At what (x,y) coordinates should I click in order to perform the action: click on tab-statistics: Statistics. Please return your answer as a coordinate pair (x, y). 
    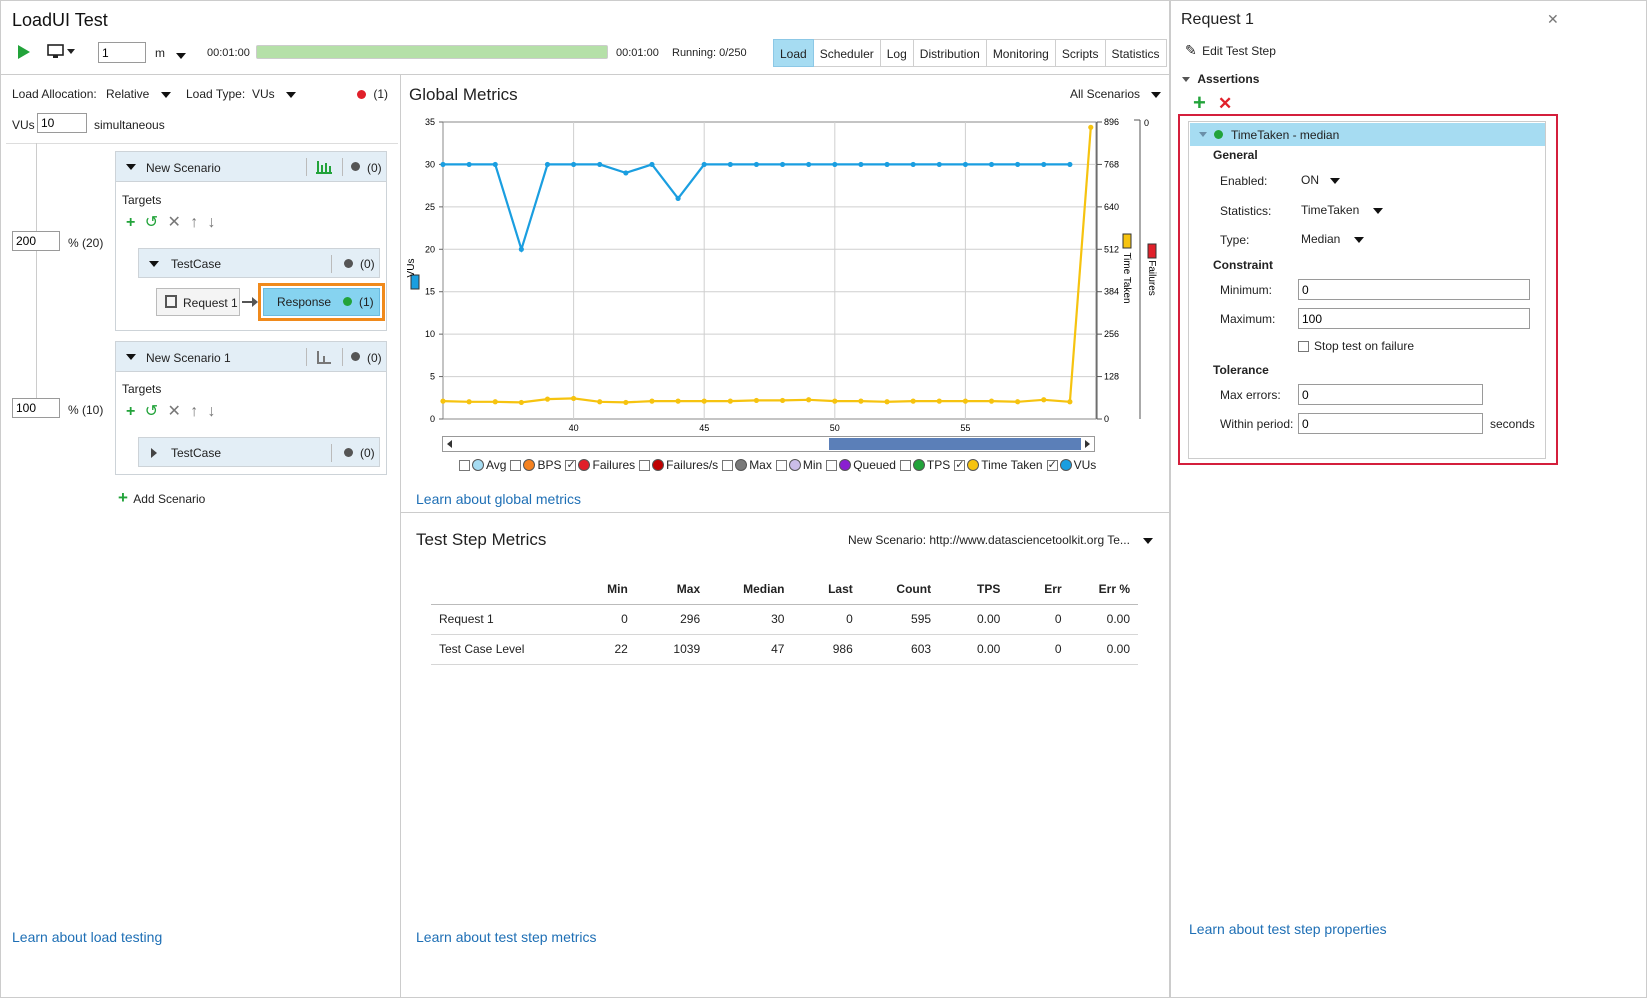
    Looking at the image, I should click on (1136, 53).